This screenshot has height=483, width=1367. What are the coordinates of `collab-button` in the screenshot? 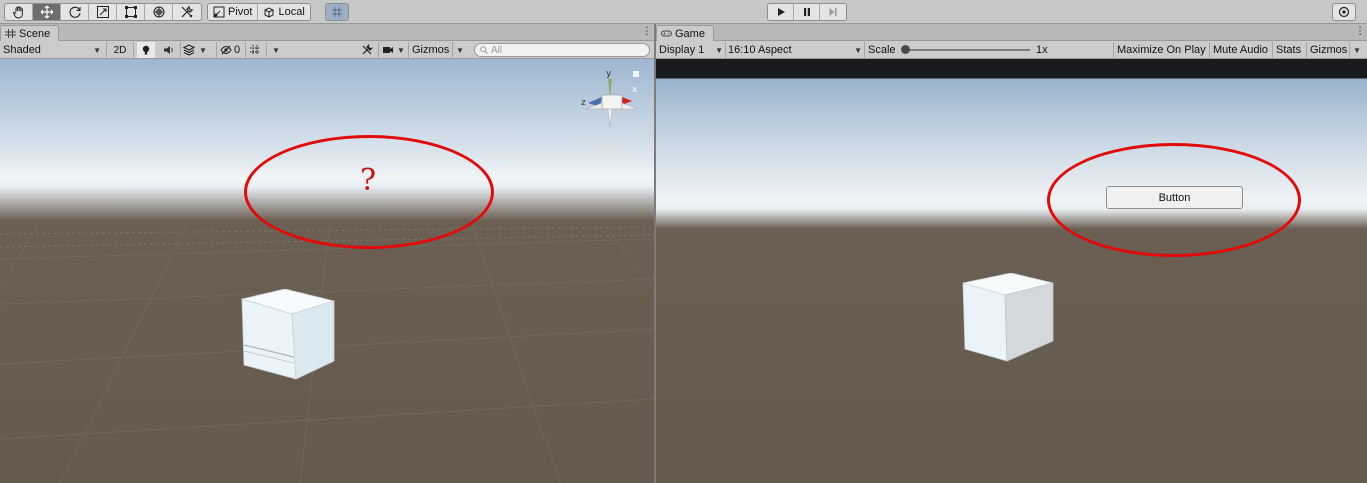 It's located at (1344, 12).